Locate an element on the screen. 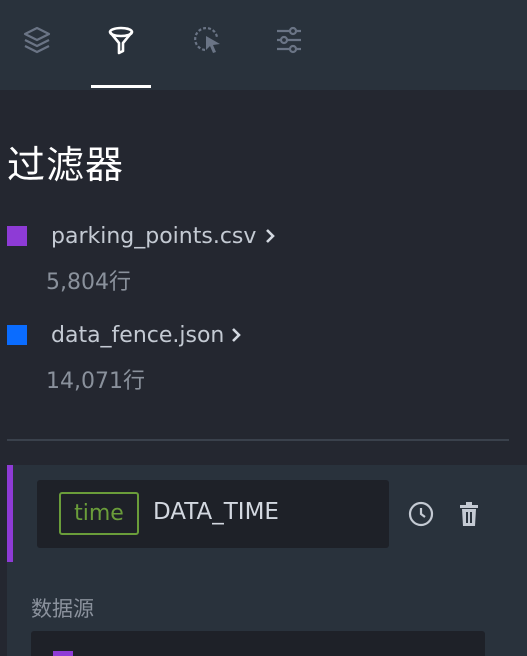 Image resolution: width=527 pixels, height=656 pixels. page-title: 过滤器 is located at coordinates (66, 165).